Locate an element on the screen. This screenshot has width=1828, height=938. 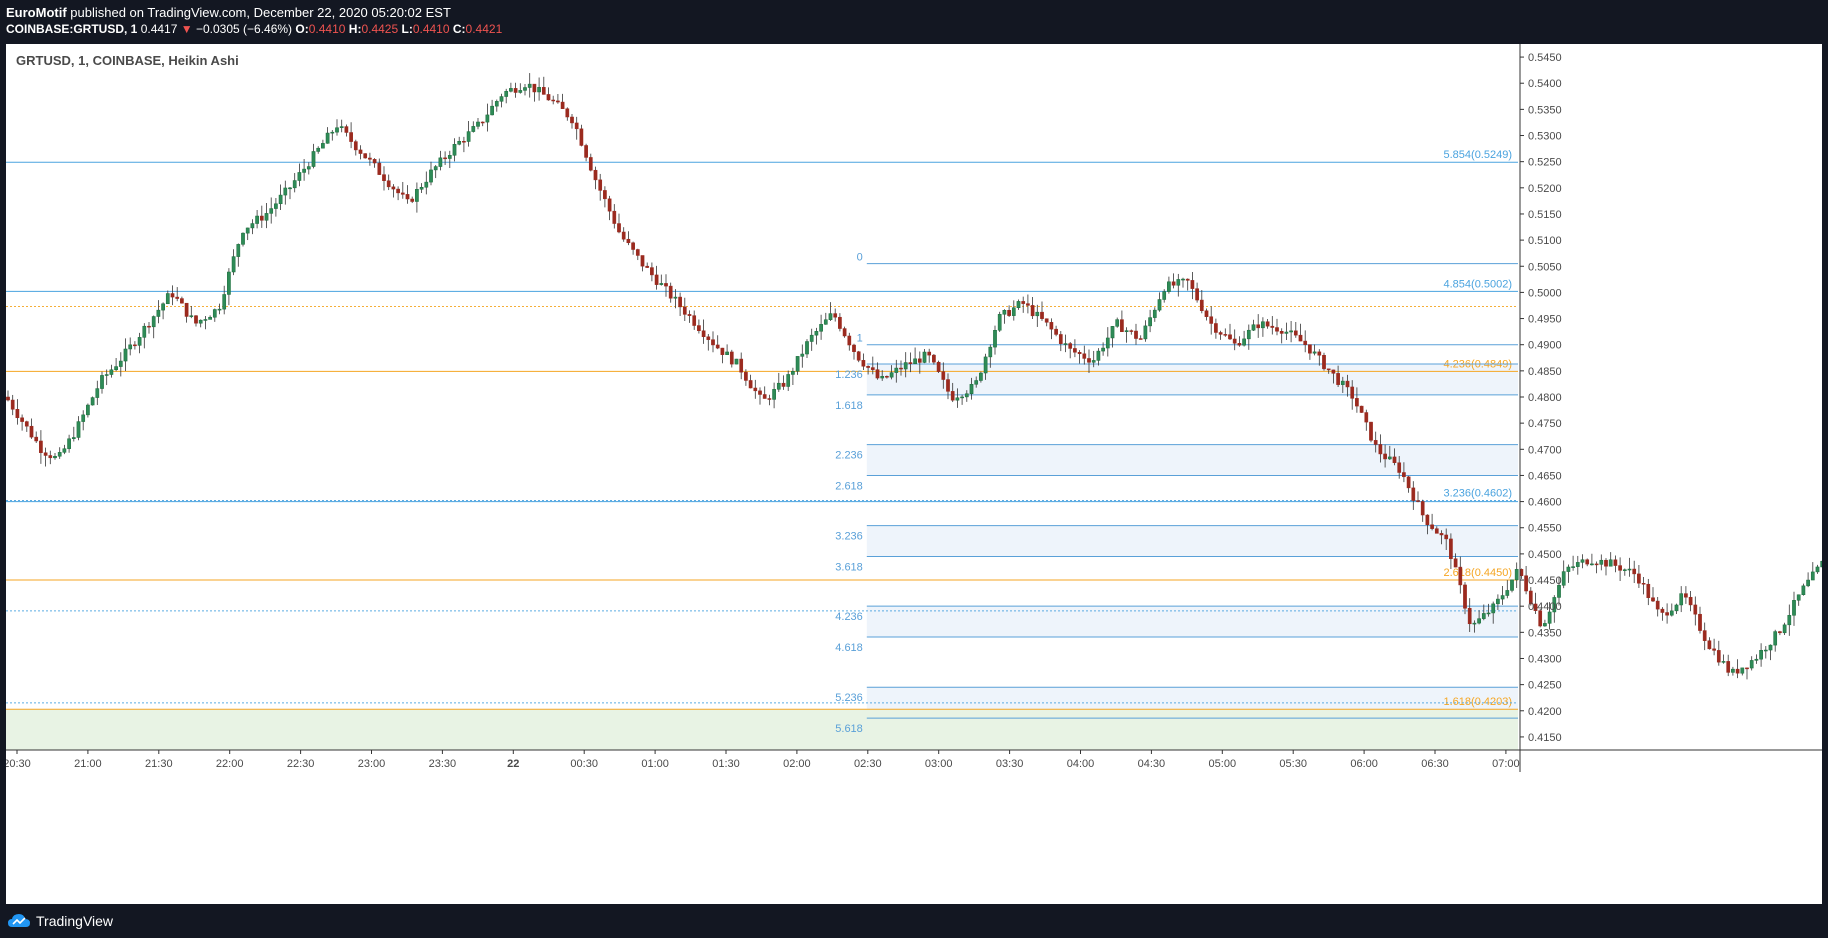
high-value: 0.4425 is located at coordinates (380, 29).